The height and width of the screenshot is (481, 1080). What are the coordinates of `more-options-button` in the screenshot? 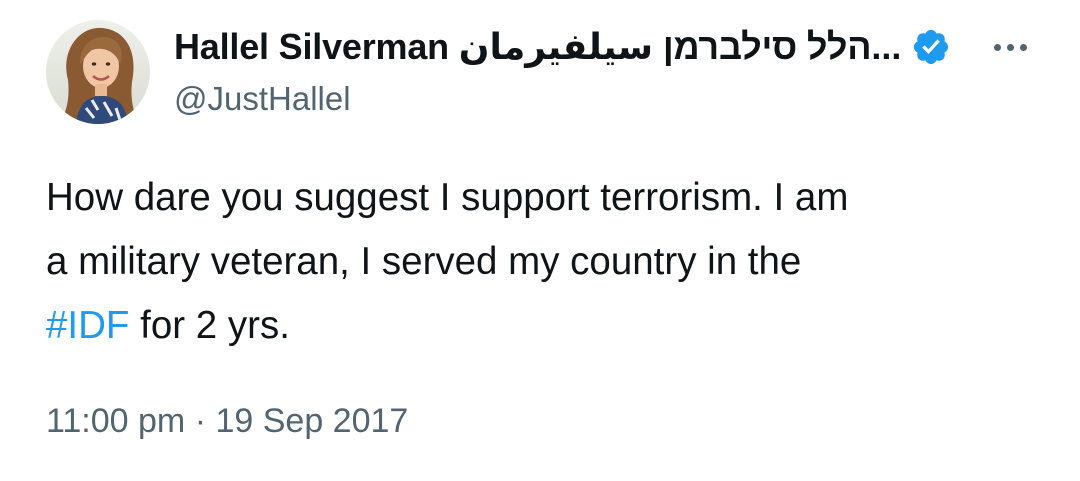 It's located at (1010, 47).